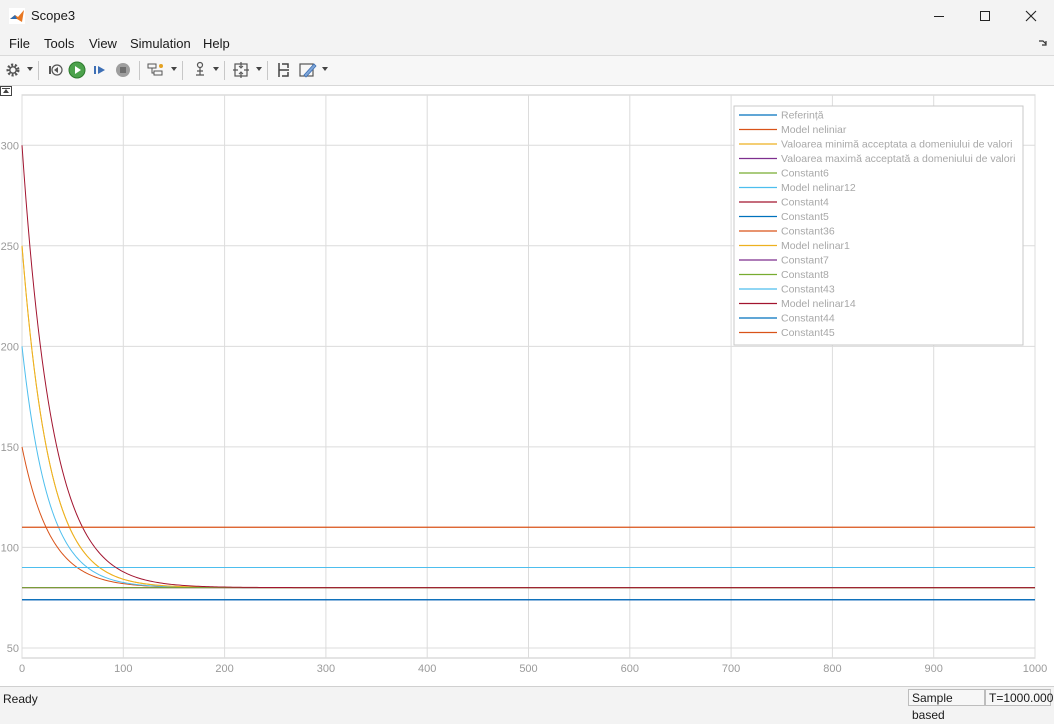  I want to click on x-tick-label: 100, so click(123, 669).